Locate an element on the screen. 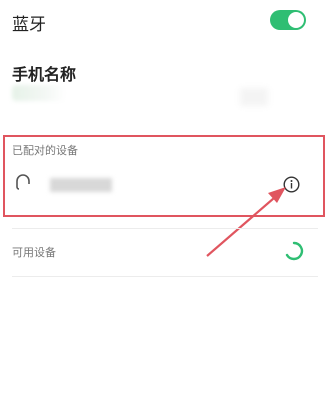 Image resolution: width=330 pixels, height=402 pixels. bluetooth-toggle is located at coordinates (288, 20).